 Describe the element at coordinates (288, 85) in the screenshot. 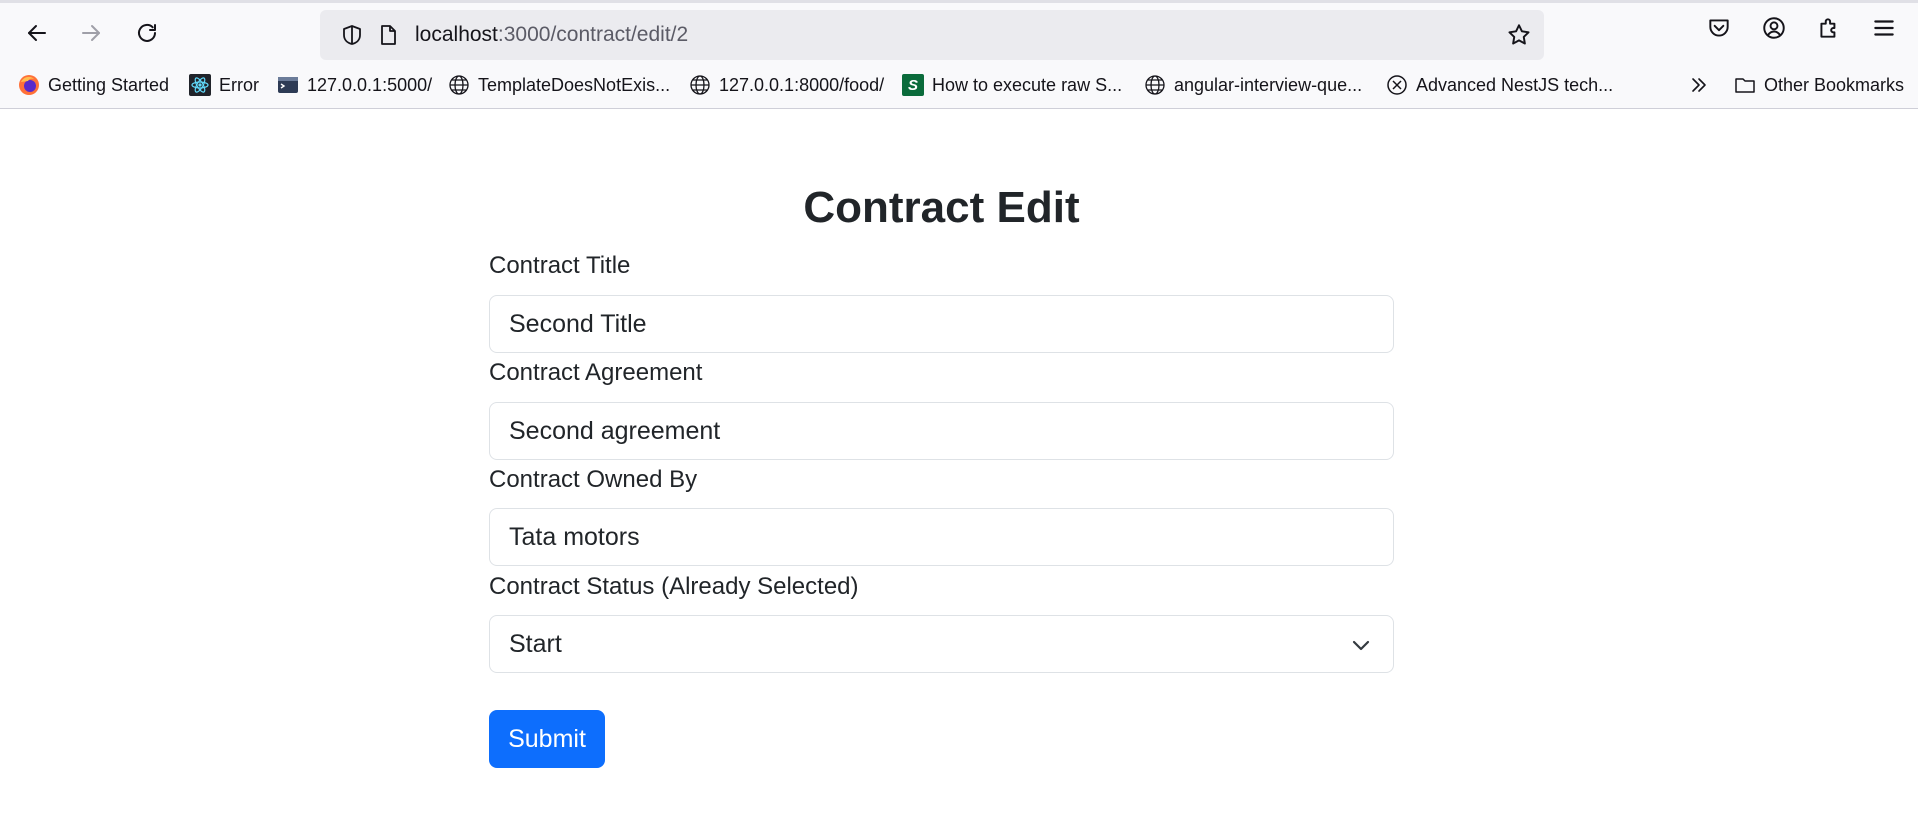

I see `terminal-icon` at that location.